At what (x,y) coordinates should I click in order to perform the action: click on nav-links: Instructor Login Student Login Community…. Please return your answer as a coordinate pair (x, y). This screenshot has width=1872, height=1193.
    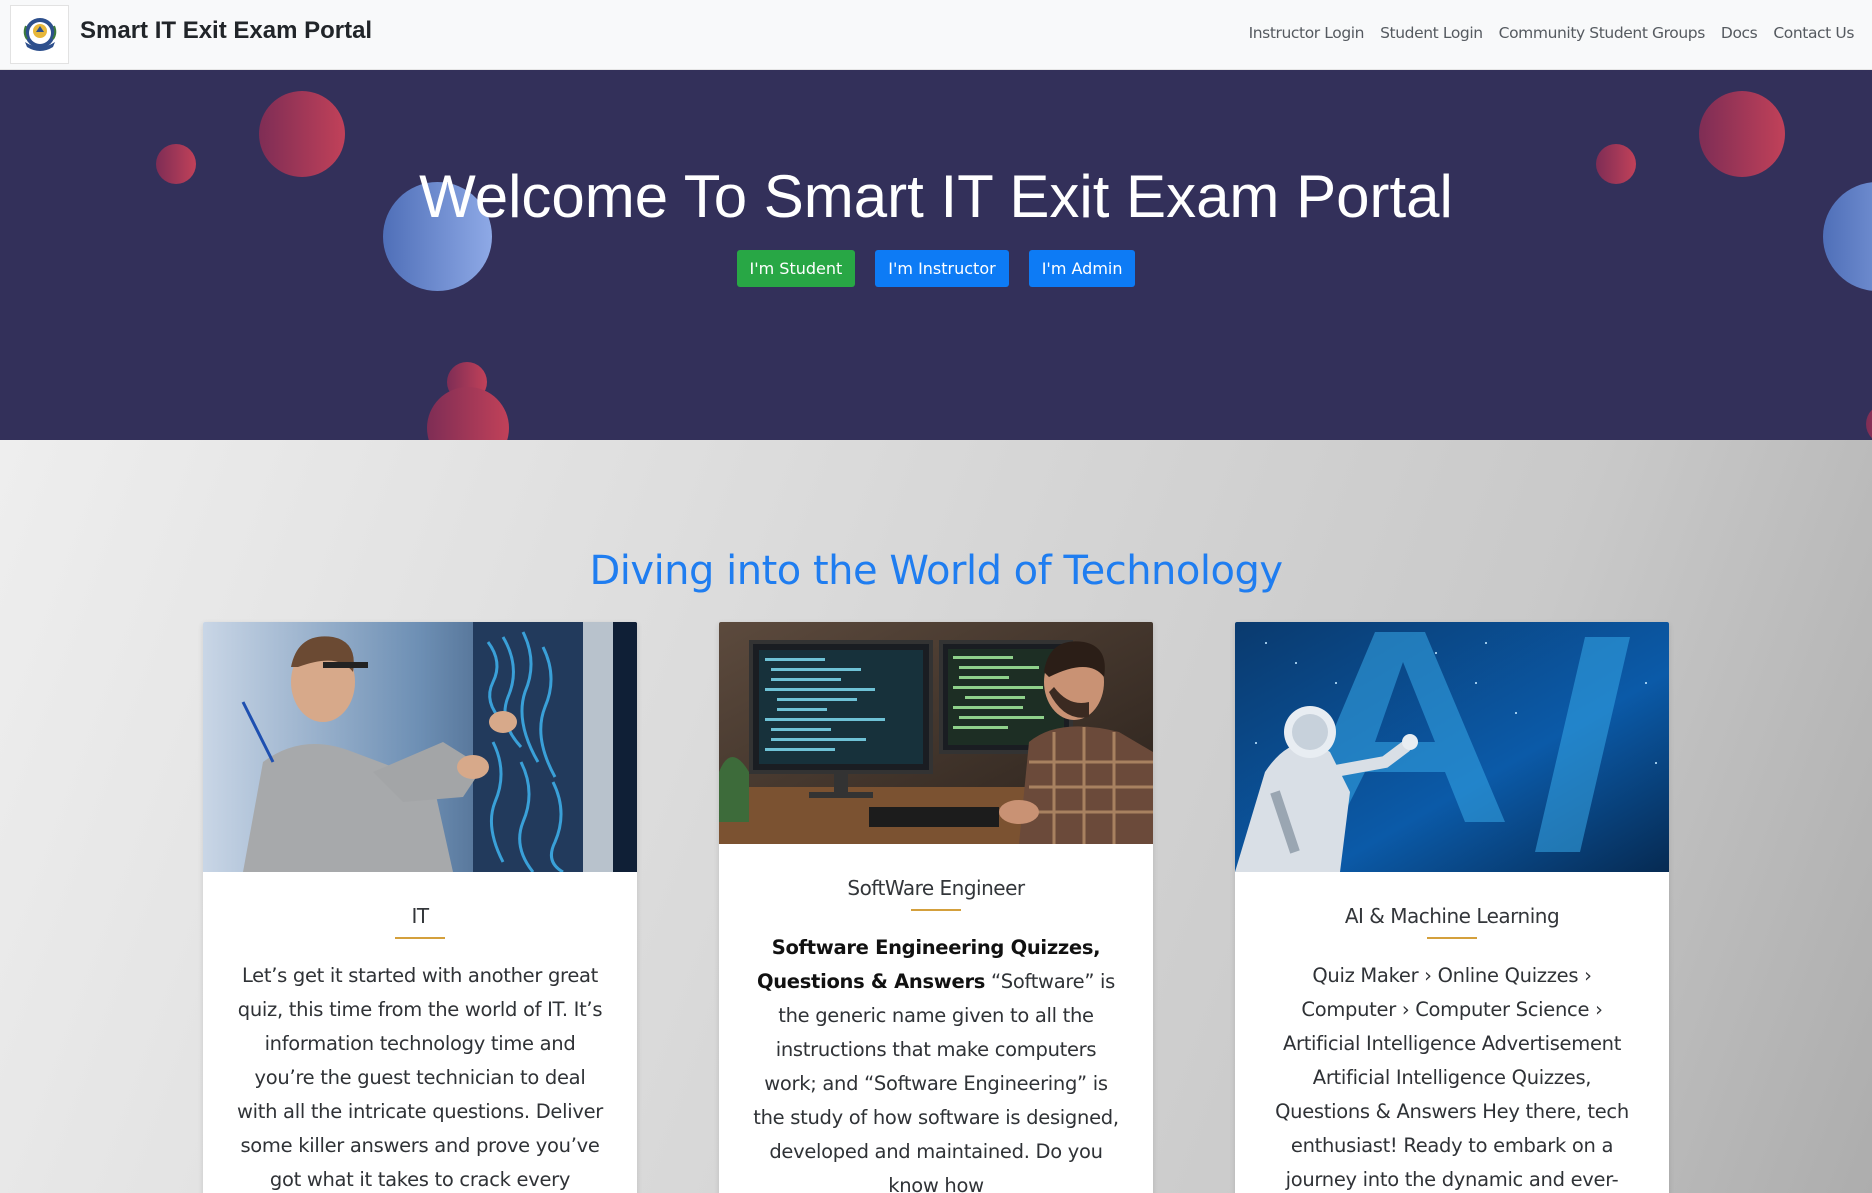
    Looking at the image, I should click on (1552, 33).